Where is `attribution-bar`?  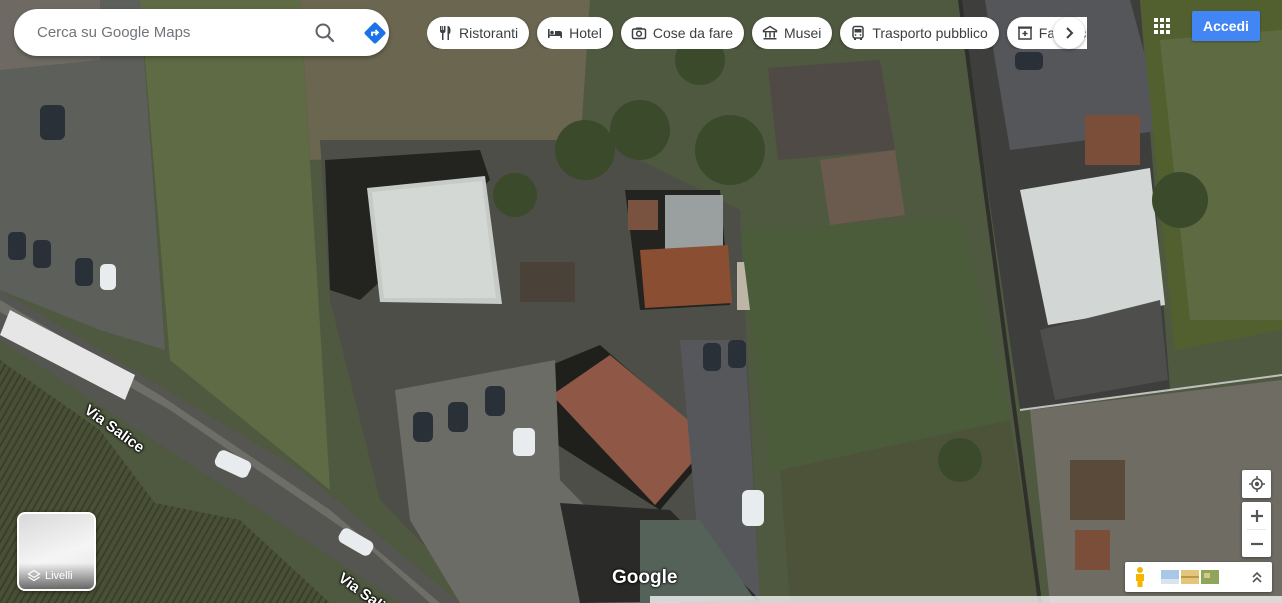
attribution-bar is located at coordinates (966, 599).